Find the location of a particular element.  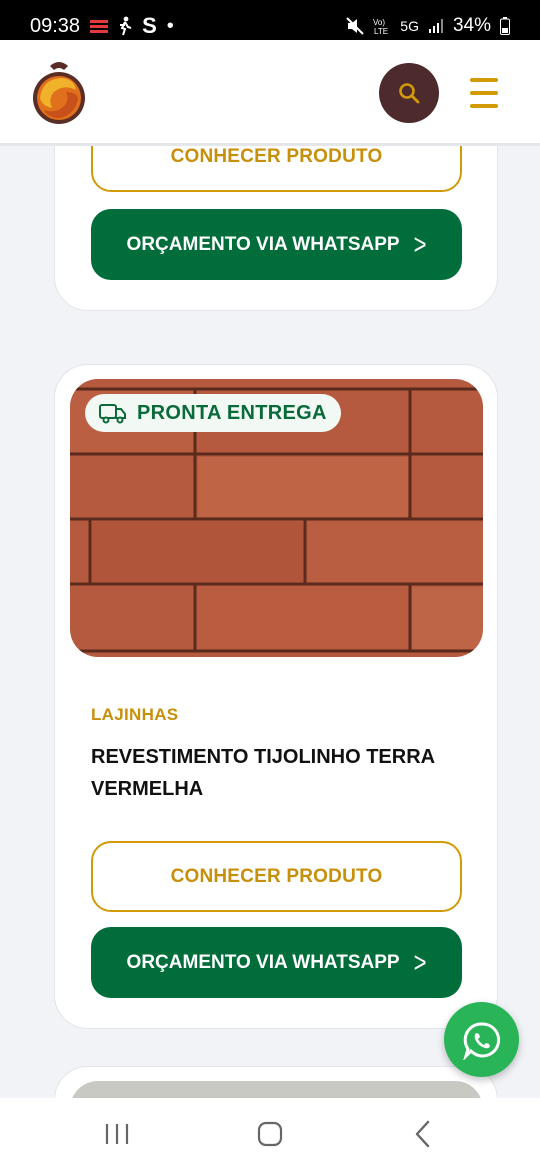

volte-icon: Vo)LTE is located at coordinates (380, 27).